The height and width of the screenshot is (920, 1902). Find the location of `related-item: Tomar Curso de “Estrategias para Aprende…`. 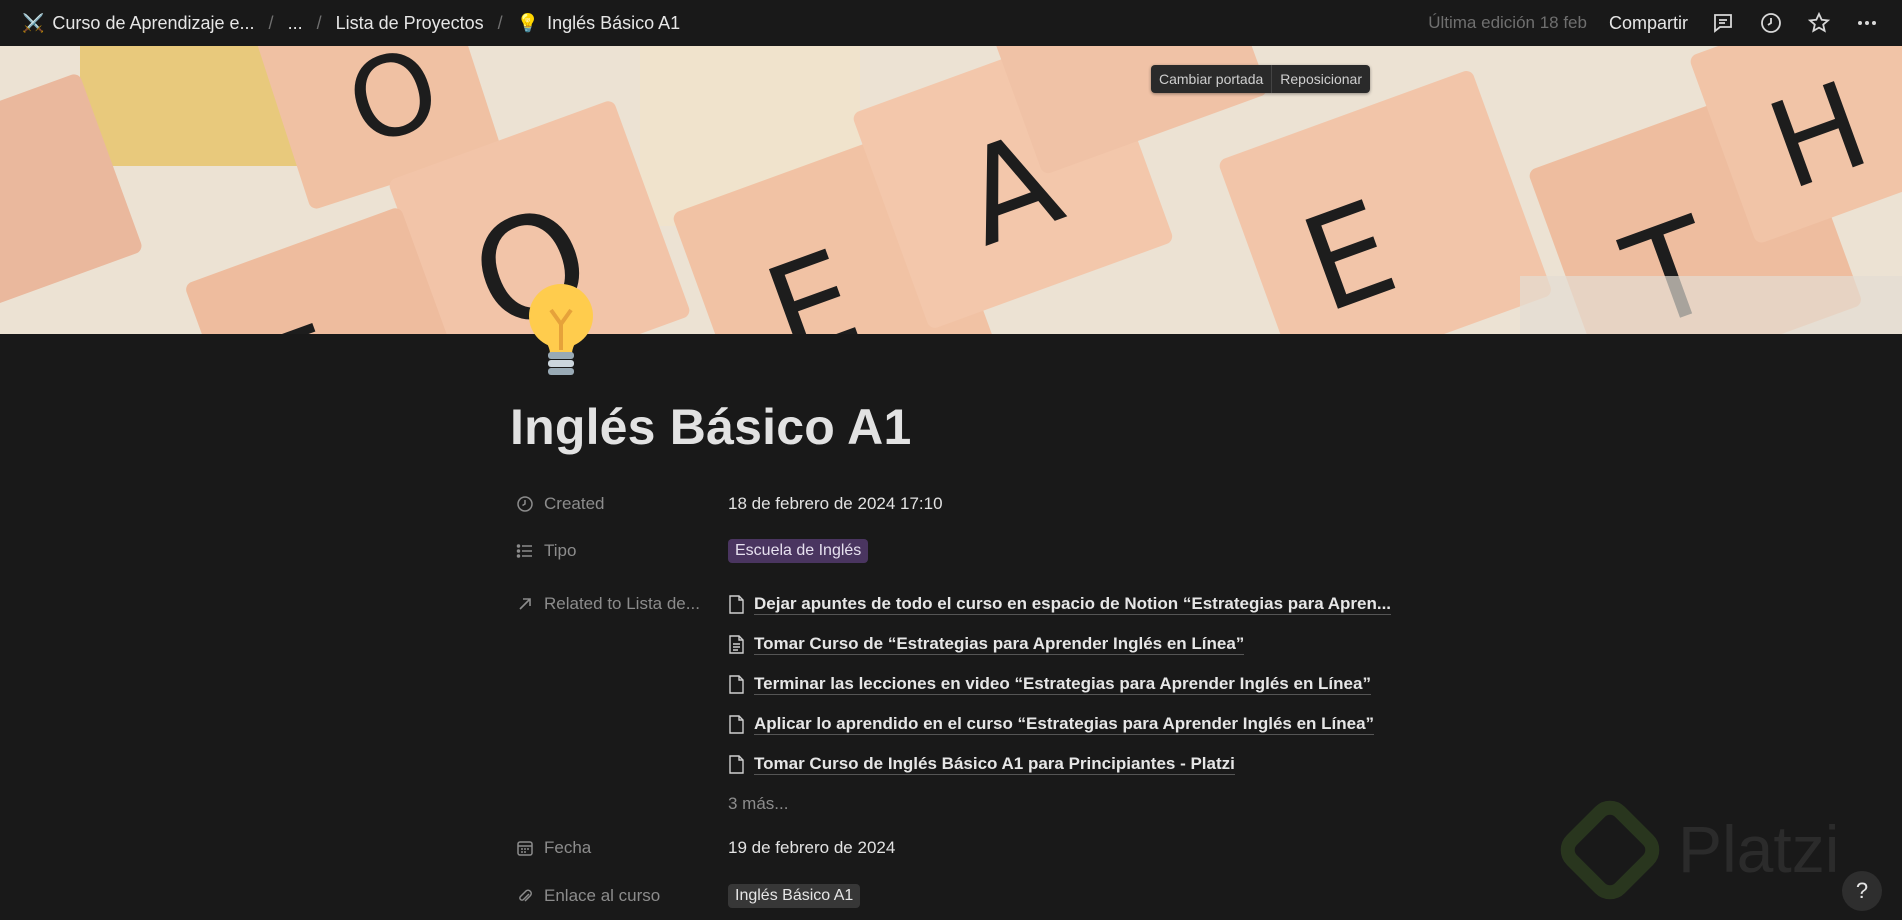

related-item: Tomar Curso de “Estrategias para Aprende… is located at coordinates (1059, 644).